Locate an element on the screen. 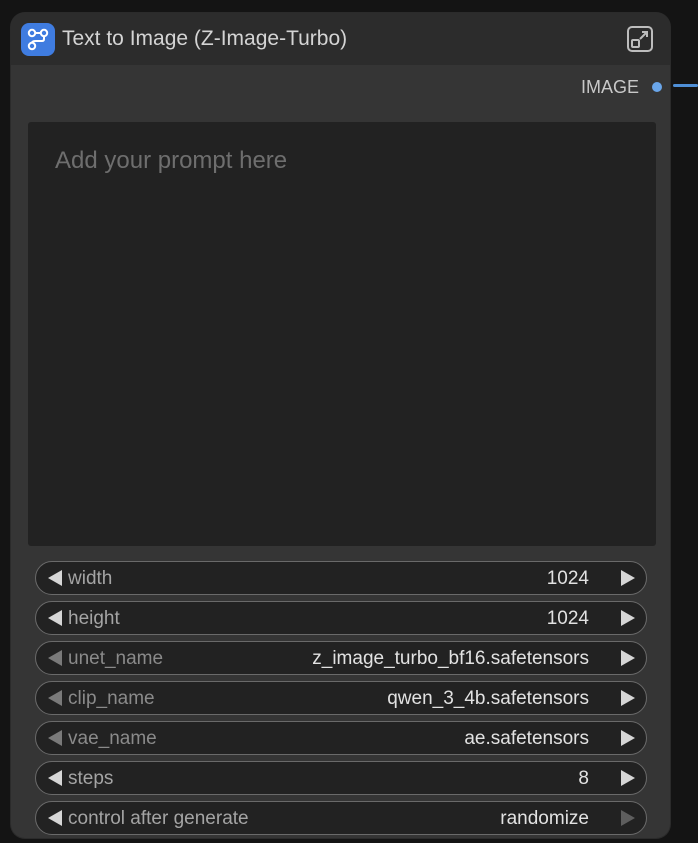 The height and width of the screenshot is (843, 698). prompt-placeholder: Add your prompt here is located at coordinates (171, 160).